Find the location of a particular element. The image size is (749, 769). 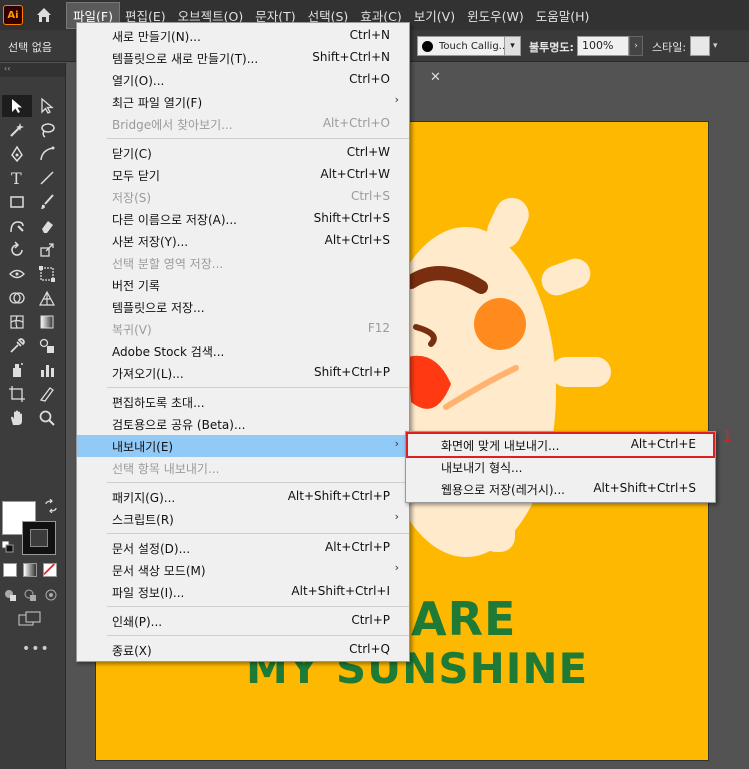

menu-item: 윈도우(W) is located at coordinates (495, 15).